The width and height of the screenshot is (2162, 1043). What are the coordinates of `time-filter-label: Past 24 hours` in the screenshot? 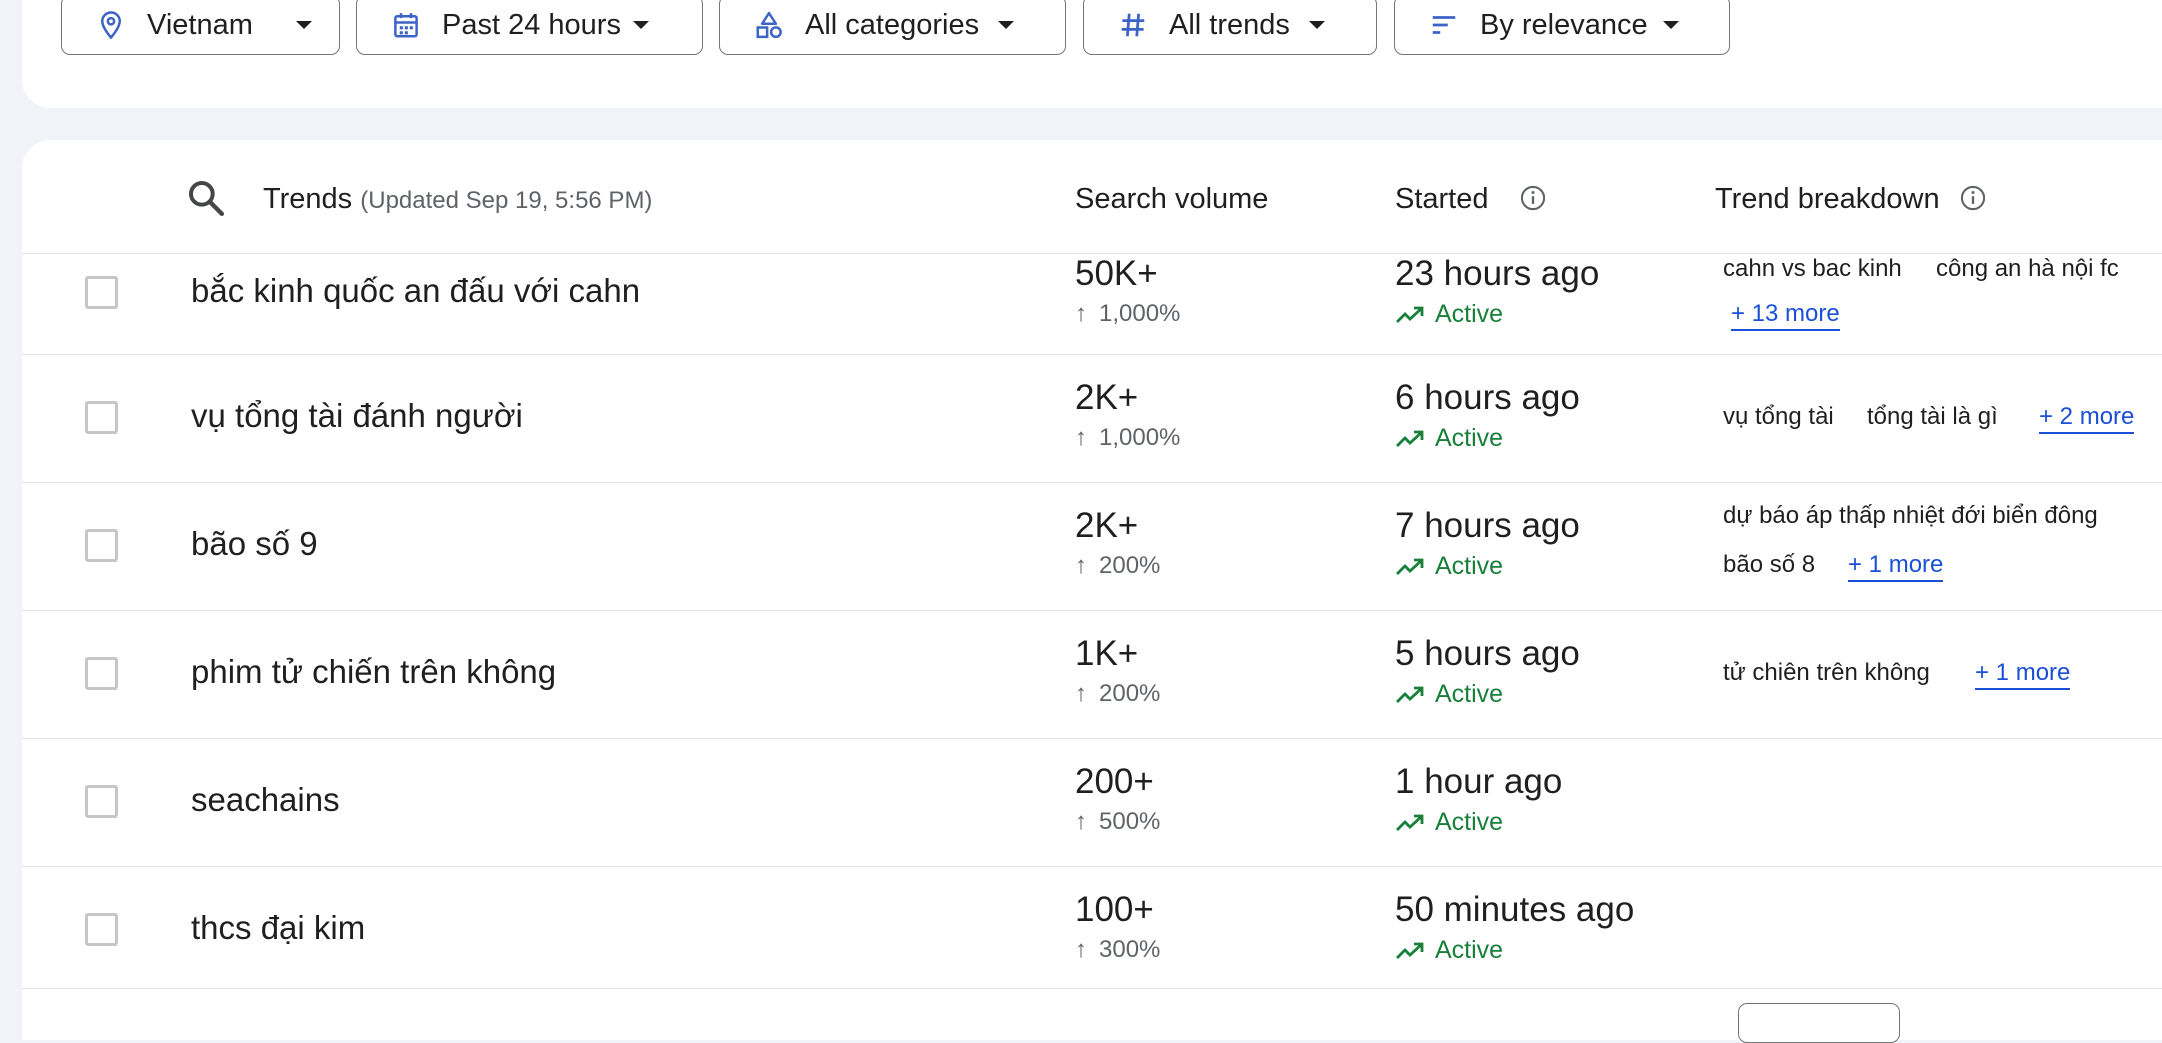 It's located at (531, 25).